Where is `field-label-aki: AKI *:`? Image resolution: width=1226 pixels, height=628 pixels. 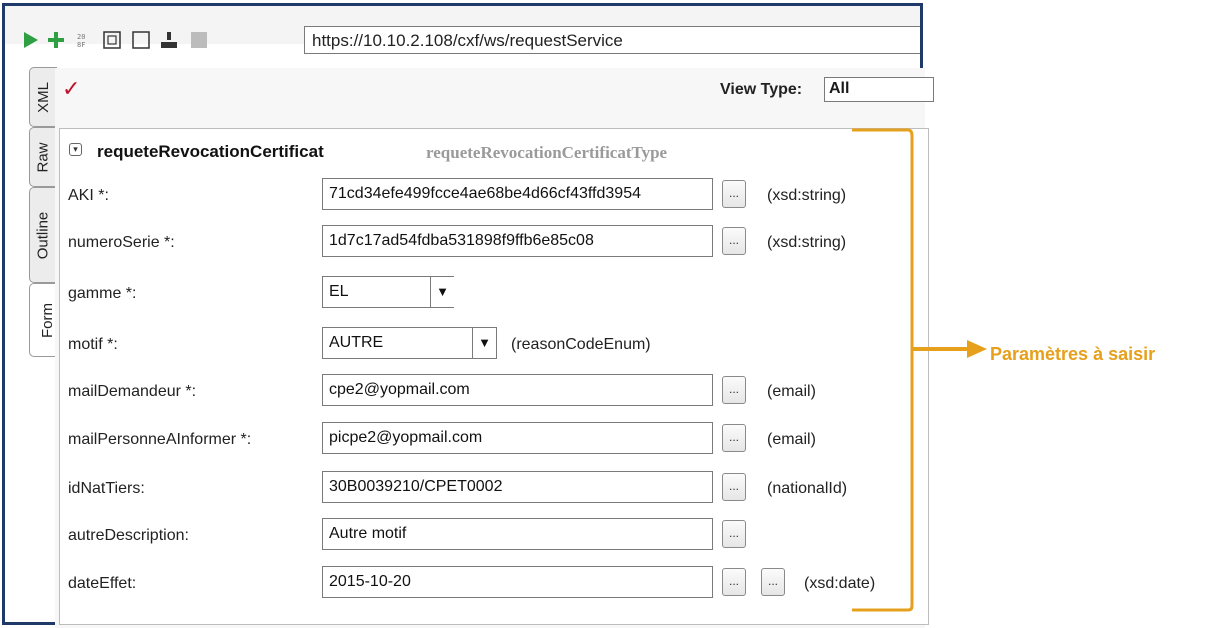 field-label-aki: AKI *: is located at coordinates (88, 195).